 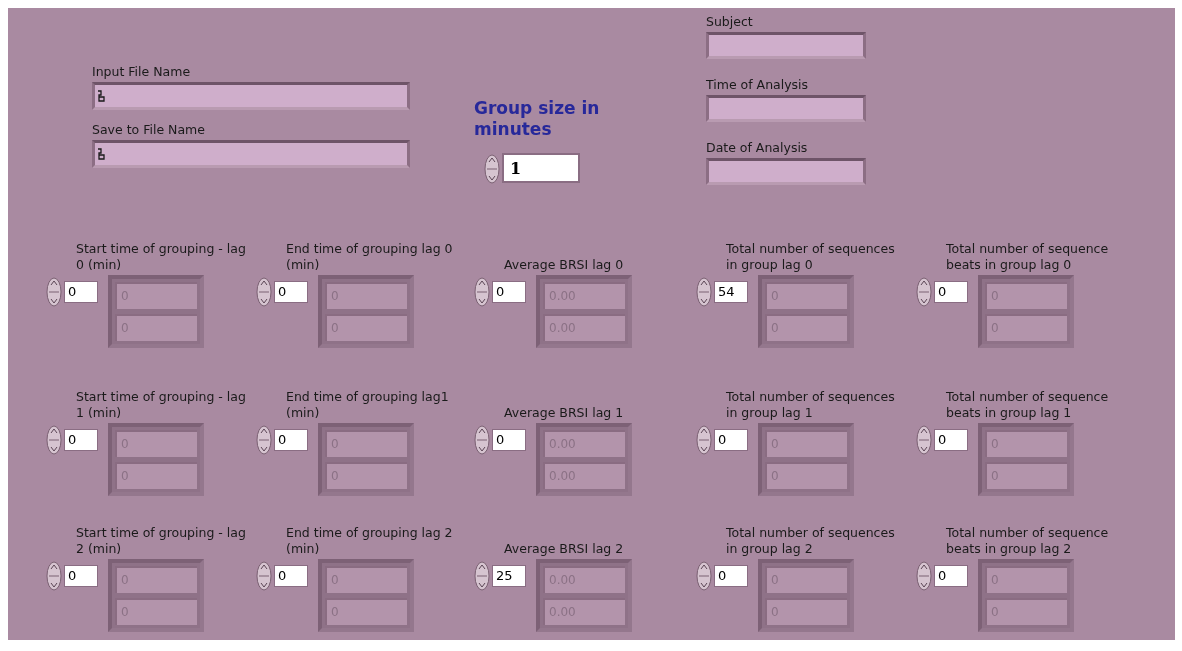 I want to click on index-input: 54, so click(x=731, y=292).